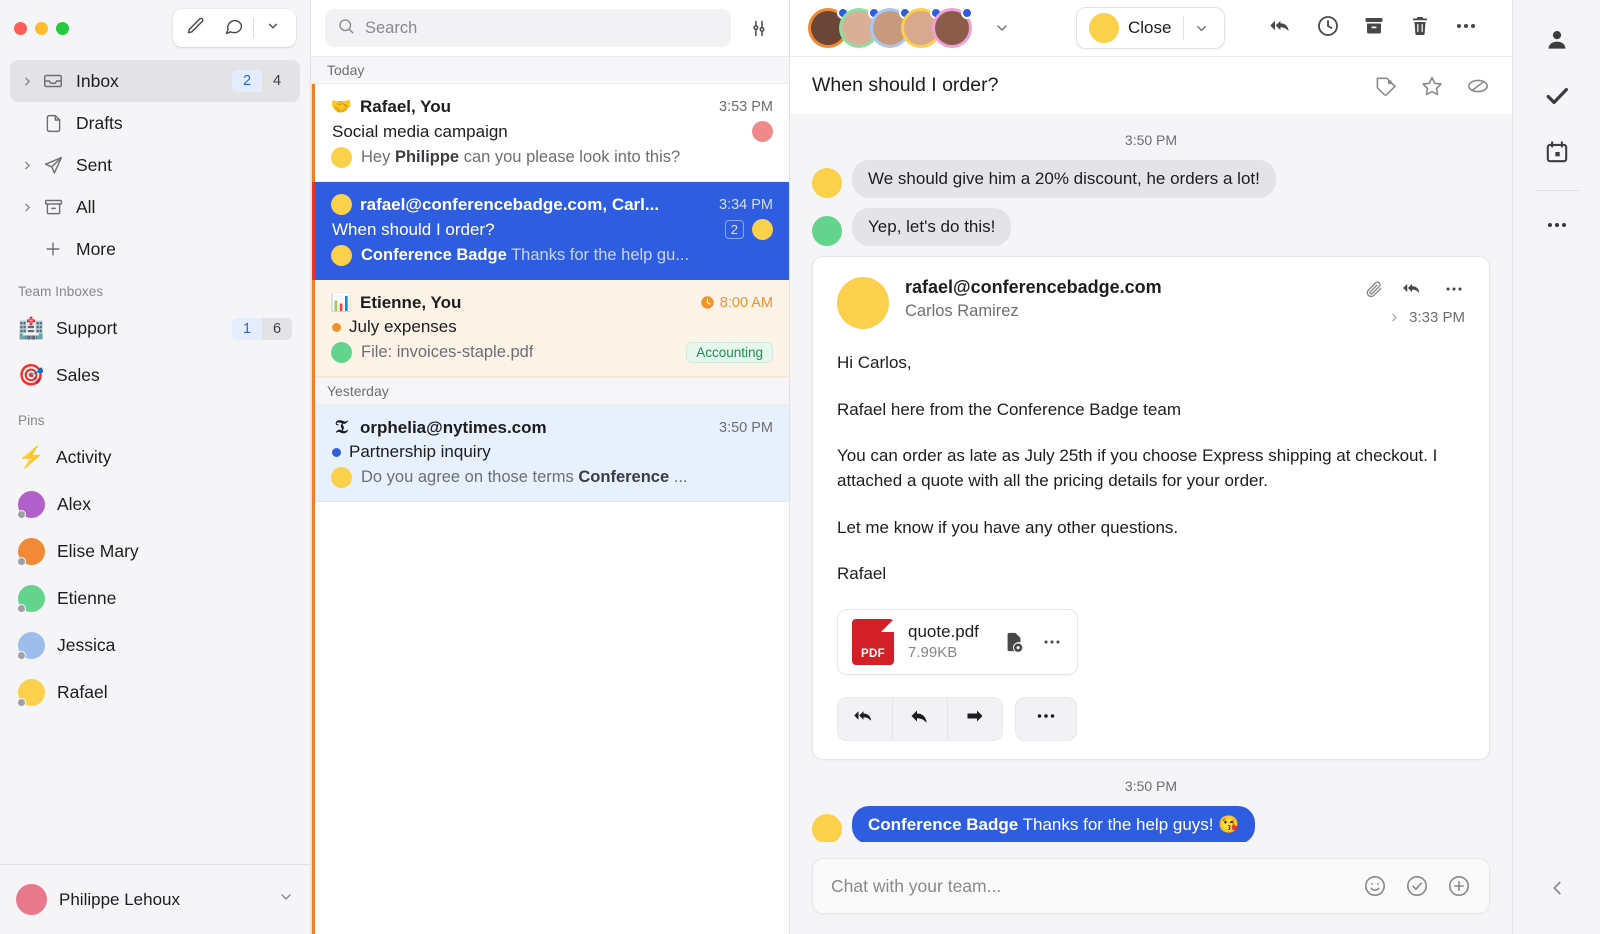 The image size is (1600, 934). Describe the element at coordinates (905, 85) in the screenshot. I see `page-title: When should I order?` at that location.